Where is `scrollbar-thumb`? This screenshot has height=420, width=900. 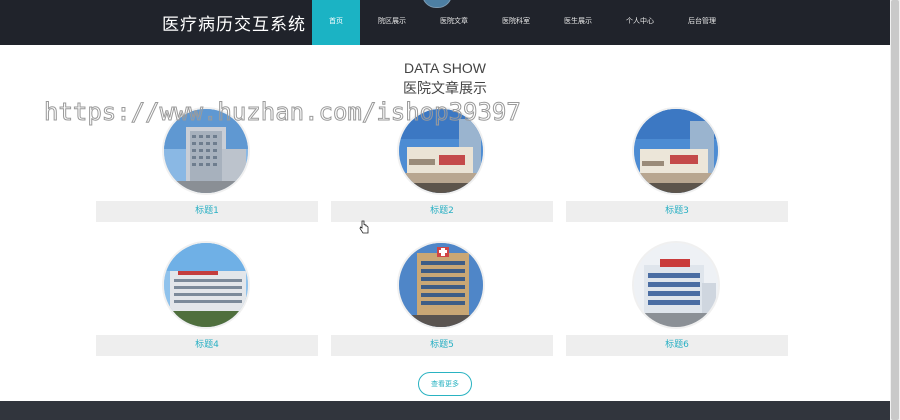
scrollbar-thumb is located at coordinates (895, 210).